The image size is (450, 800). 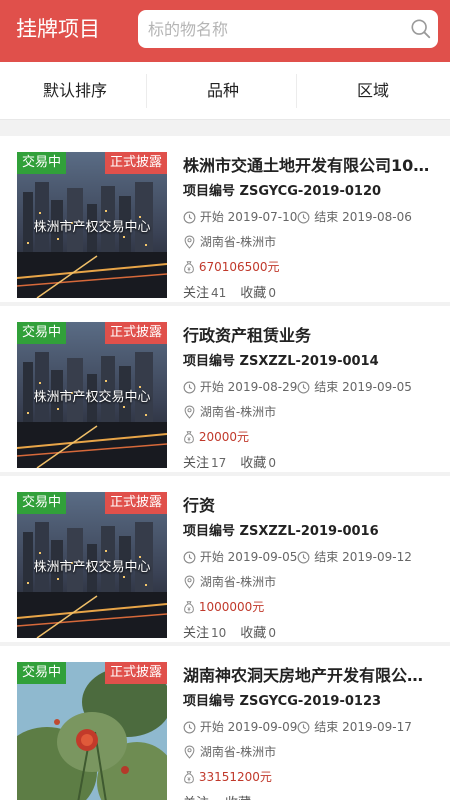 I want to click on price-row: 20000元, so click(x=216, y=437).